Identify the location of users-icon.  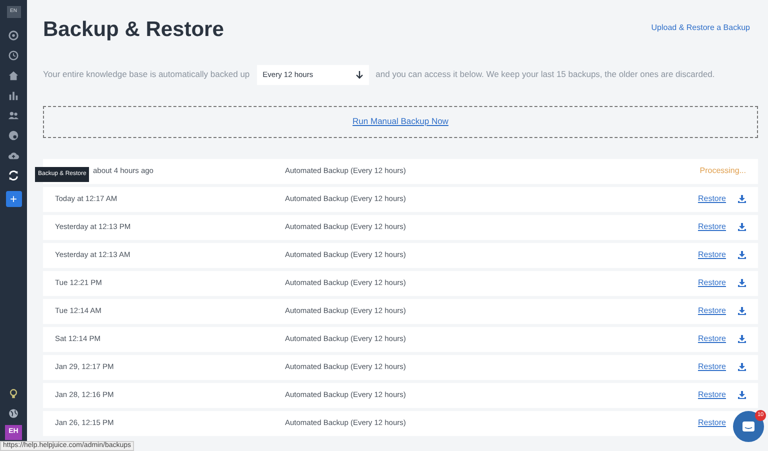
(13, 115).